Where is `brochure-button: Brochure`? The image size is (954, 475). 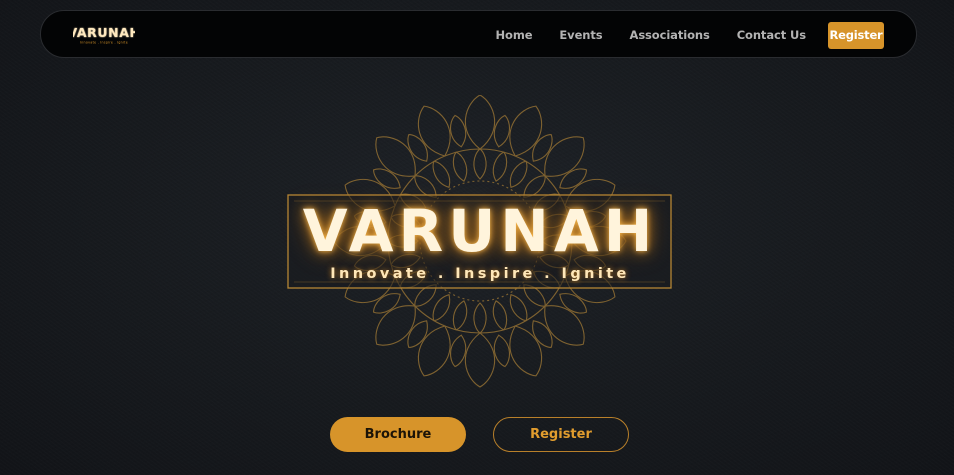 brochure-button: Brochure is located at coordinates (398, 434).